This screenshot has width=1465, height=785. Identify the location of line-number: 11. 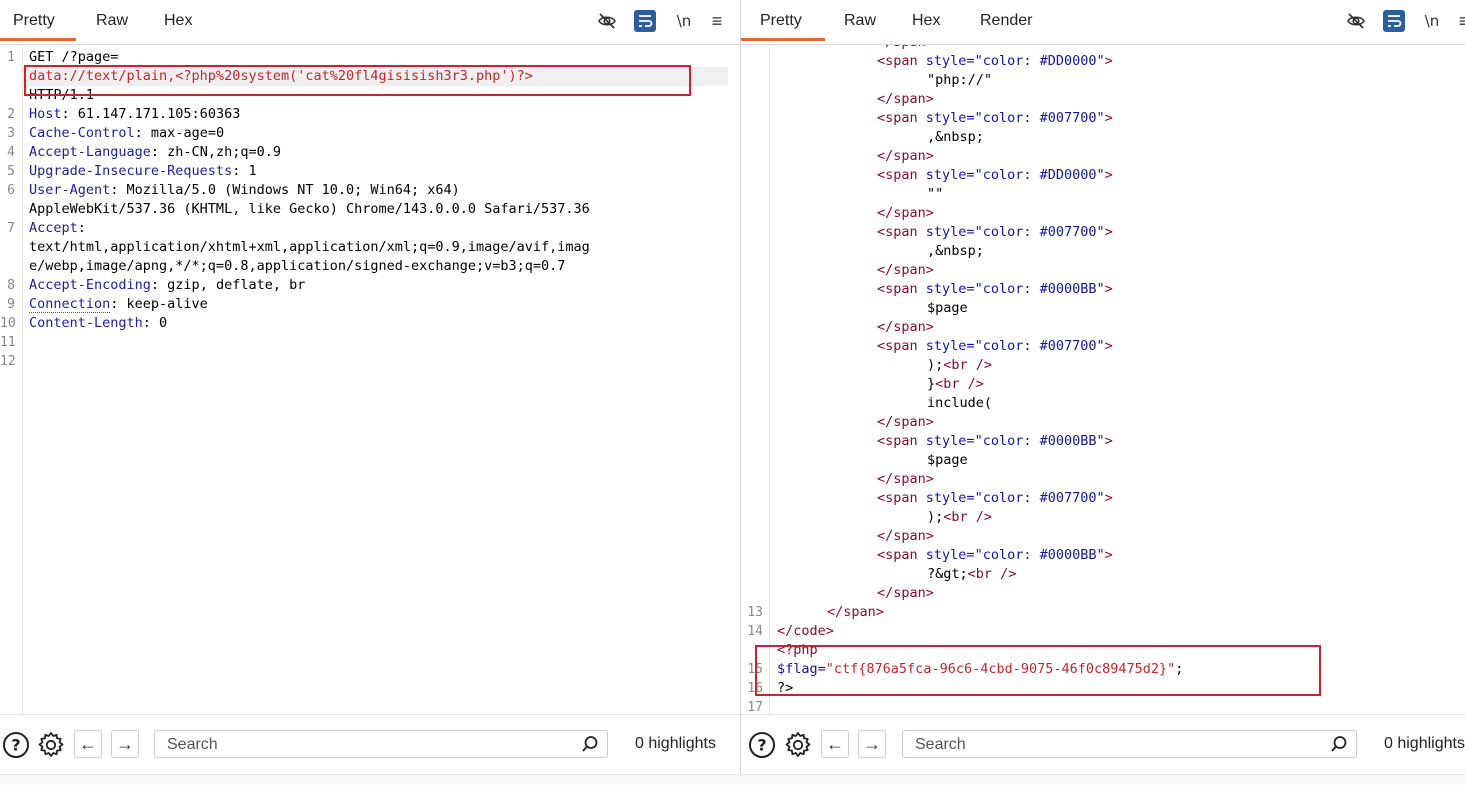
(8, 342).